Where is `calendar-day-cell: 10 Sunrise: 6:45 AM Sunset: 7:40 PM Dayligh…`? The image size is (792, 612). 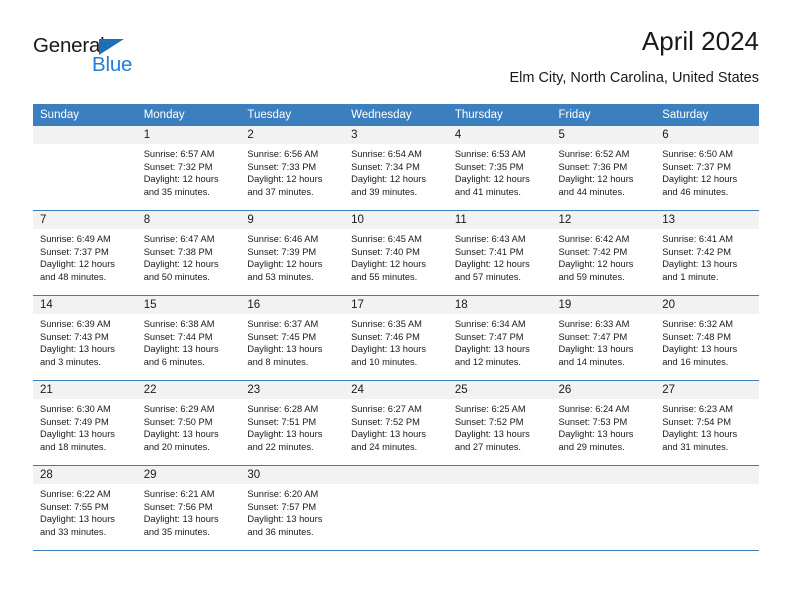
calendar-day-cell: 10 Sunrise: 6:45 AM Sunset: 7:40 PM Dayligh… is located at coordinates (396, 253).